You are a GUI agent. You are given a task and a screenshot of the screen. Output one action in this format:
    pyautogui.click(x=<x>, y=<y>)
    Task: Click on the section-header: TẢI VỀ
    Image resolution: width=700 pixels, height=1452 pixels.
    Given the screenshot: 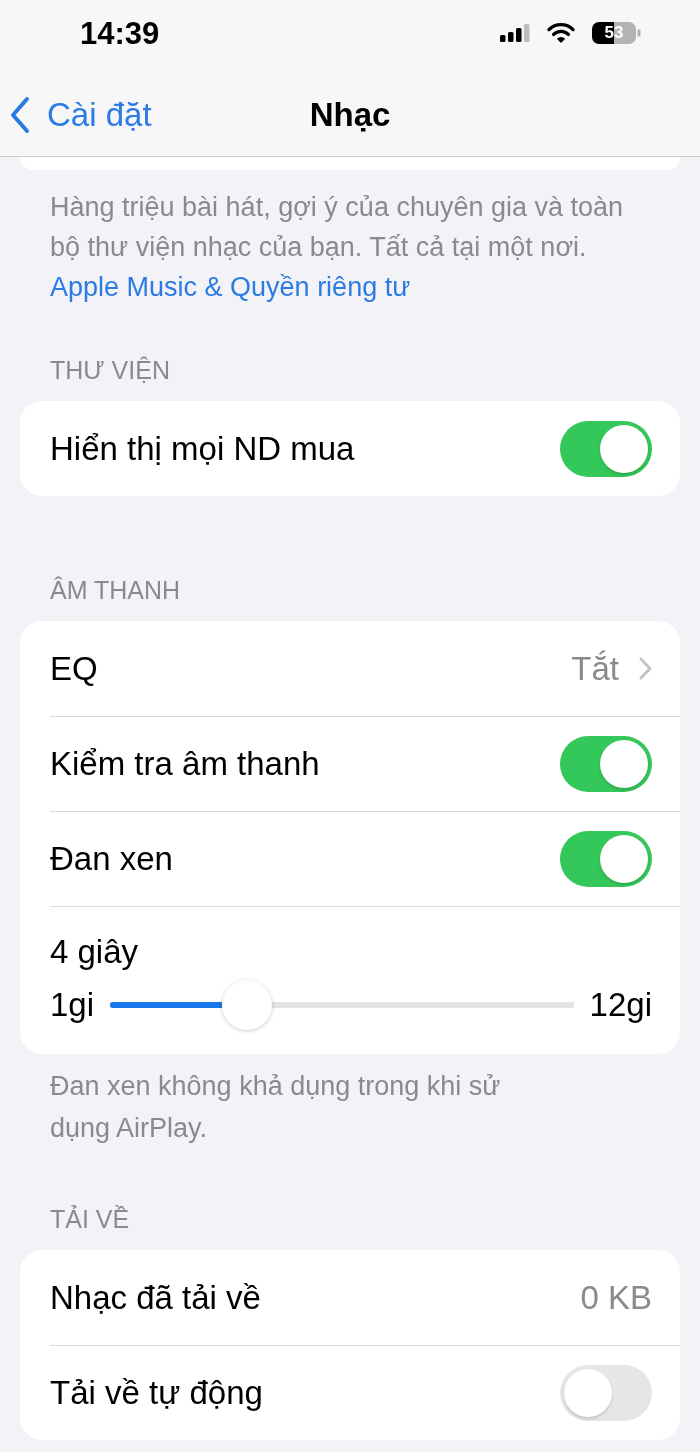 What is the action you would take?
    pyautogui.click(x=90, y=1219)
    